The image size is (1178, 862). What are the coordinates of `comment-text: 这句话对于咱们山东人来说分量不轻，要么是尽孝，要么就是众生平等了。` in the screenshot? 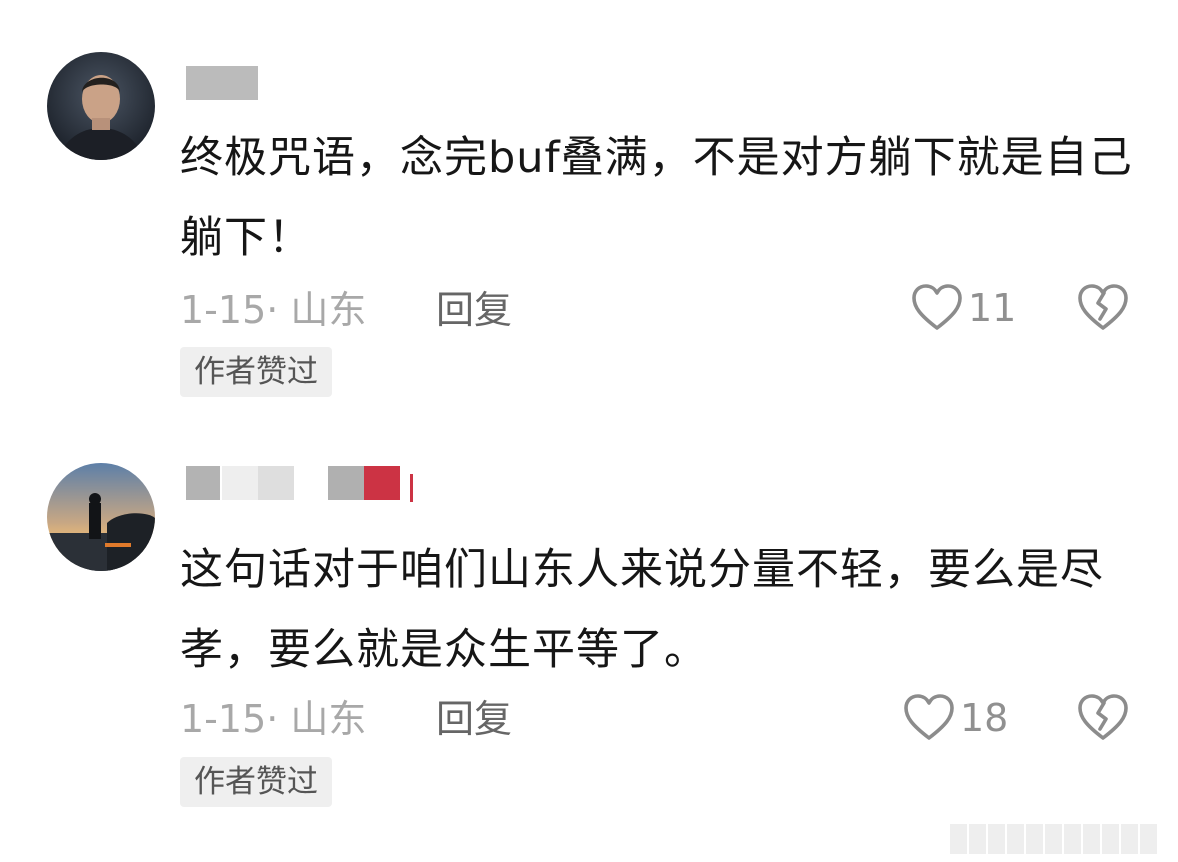 It's located at (642, 610).